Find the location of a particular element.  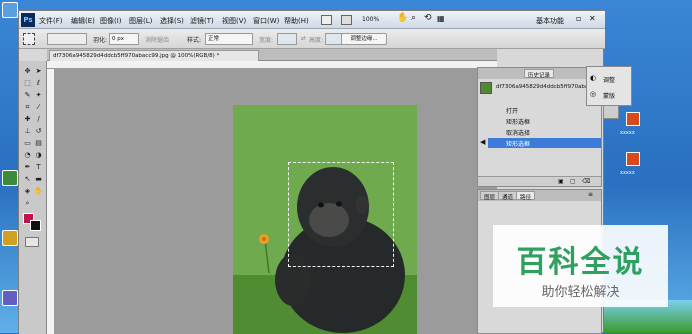

feather-value: 0 px is located at coordinates (118, 39).